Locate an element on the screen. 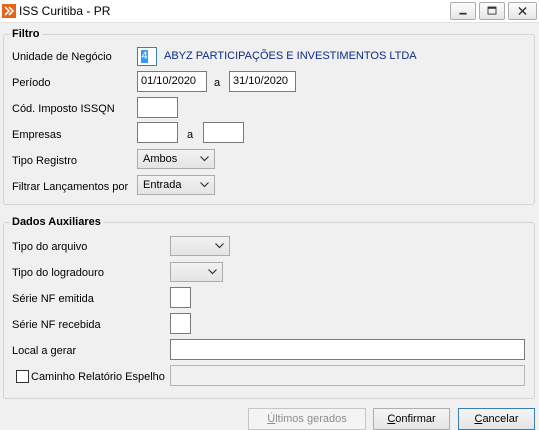  close-icon is located at coordinates (522, 11).